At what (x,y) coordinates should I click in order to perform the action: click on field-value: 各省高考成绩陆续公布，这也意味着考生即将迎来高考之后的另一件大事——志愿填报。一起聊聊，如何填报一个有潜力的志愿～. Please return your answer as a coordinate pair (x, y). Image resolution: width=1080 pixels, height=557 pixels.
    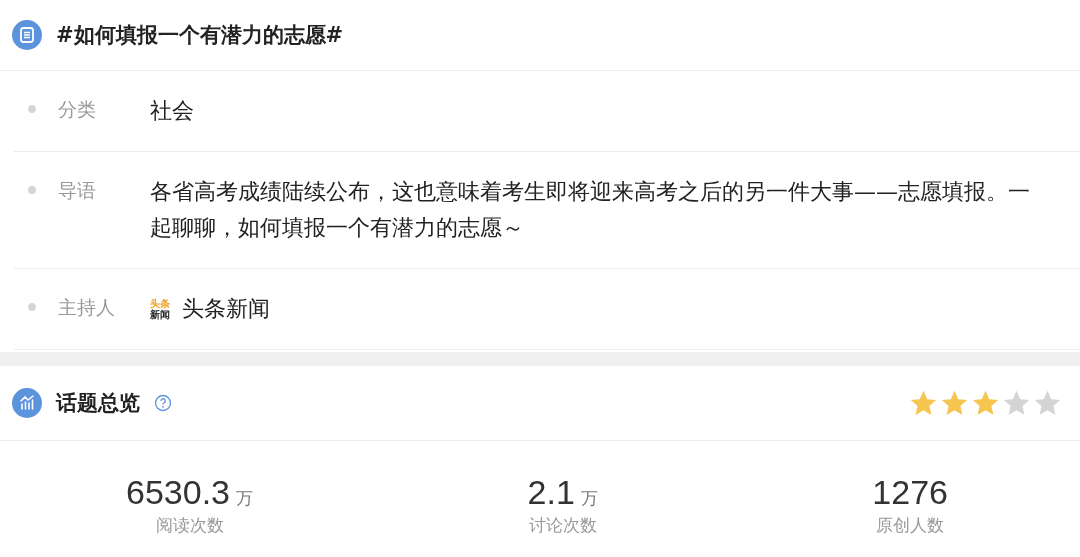
    Looking at the image, I should click on (590, 210).